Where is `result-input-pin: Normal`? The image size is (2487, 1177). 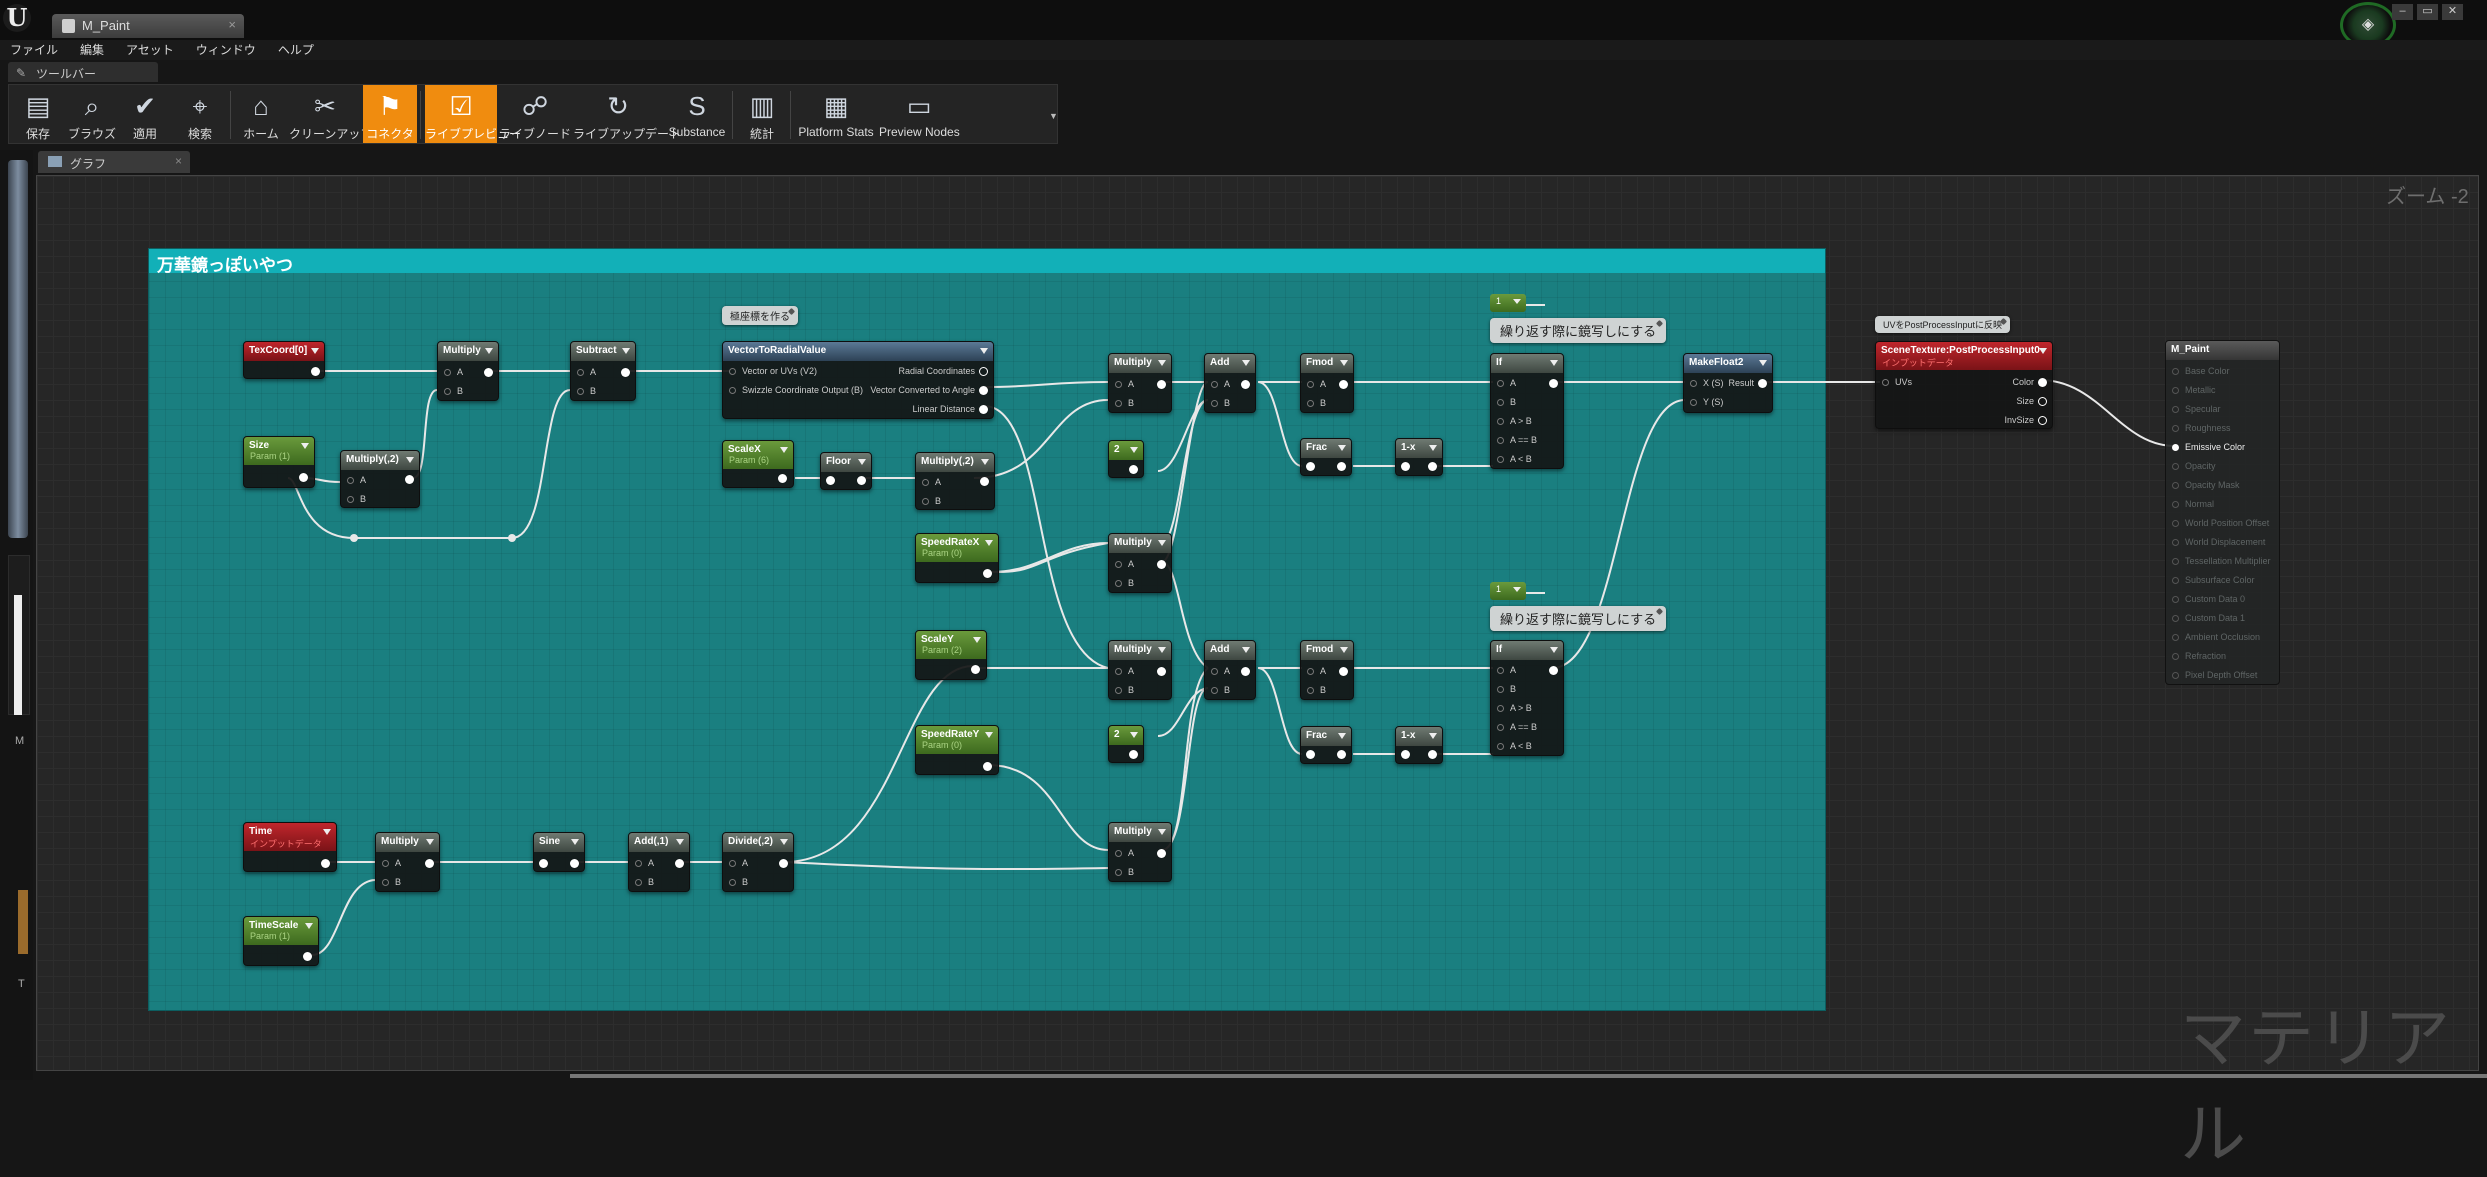 result-input-pin: Normal is located at coordinates (2193, 504).